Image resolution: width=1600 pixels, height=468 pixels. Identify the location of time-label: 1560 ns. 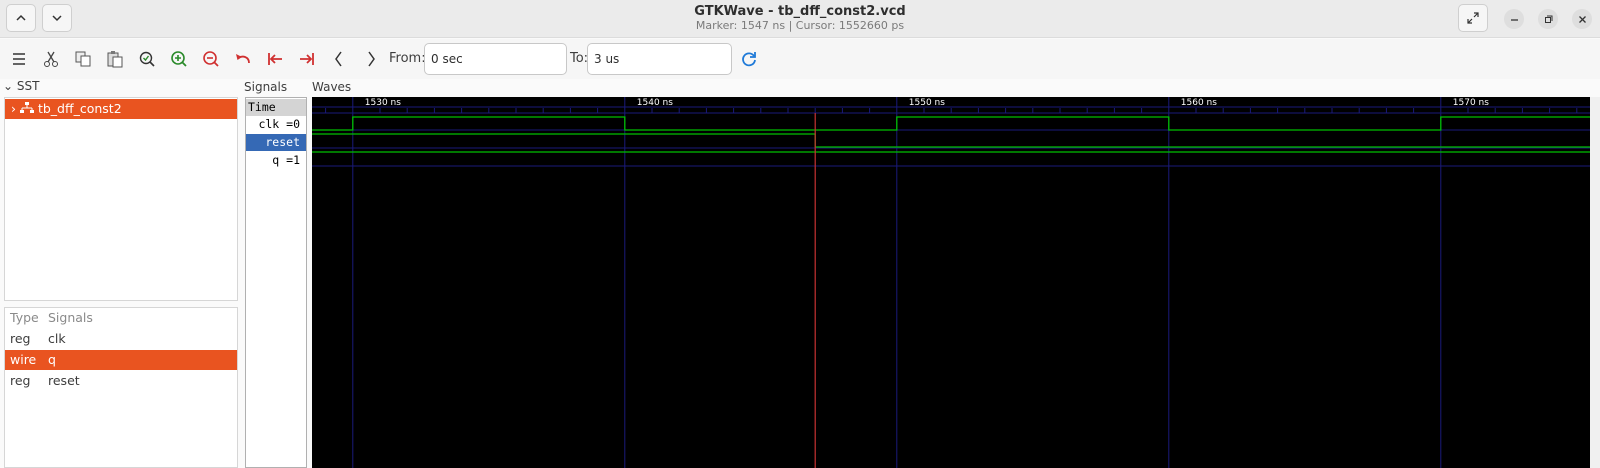
(1199, 103).